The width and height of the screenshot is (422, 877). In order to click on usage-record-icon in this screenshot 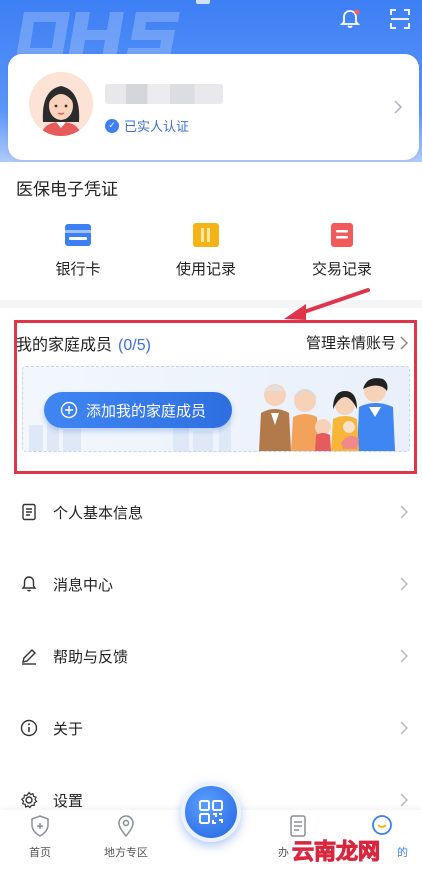, I will do `click(206, 235)`.